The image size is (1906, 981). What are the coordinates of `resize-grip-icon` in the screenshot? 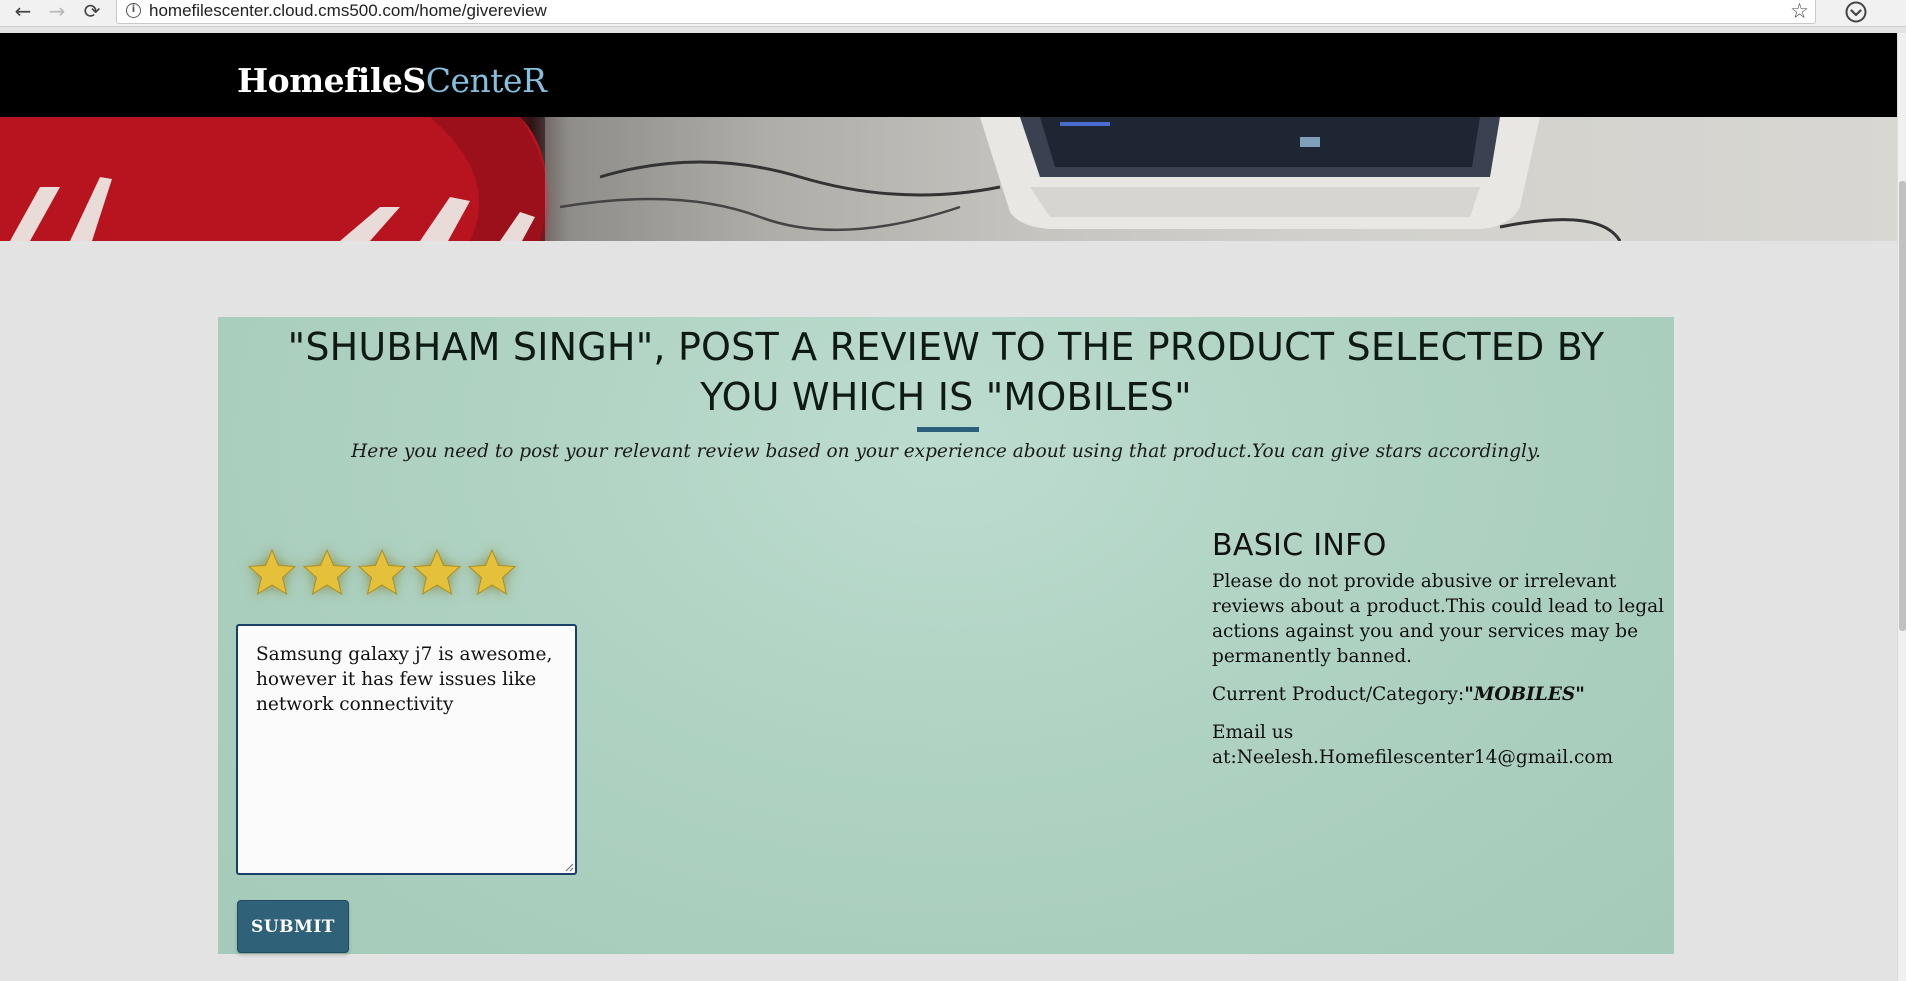 It's located at (569, 867).